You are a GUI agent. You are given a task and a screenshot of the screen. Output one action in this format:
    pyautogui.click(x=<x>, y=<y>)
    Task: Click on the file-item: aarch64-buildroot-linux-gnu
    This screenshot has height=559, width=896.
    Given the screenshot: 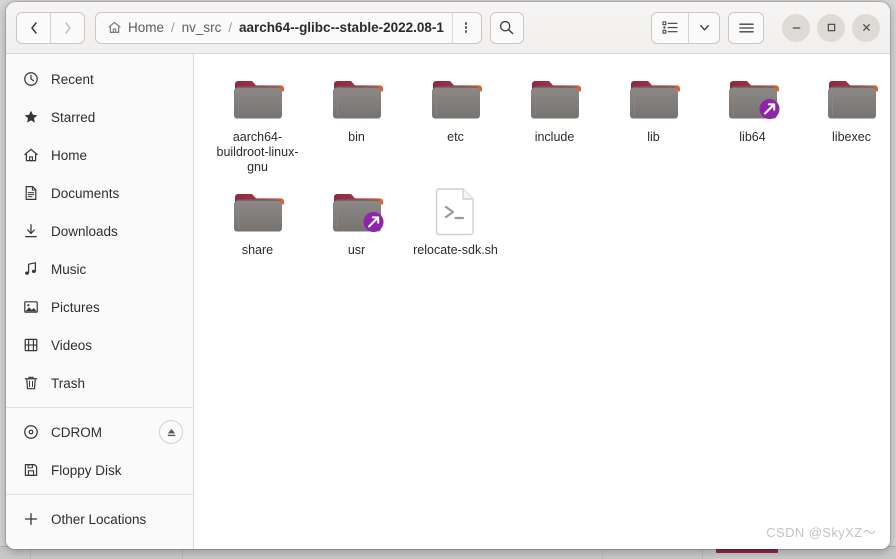 What is the action you would take?
    pyautogui.click(x=257, y=121)
    